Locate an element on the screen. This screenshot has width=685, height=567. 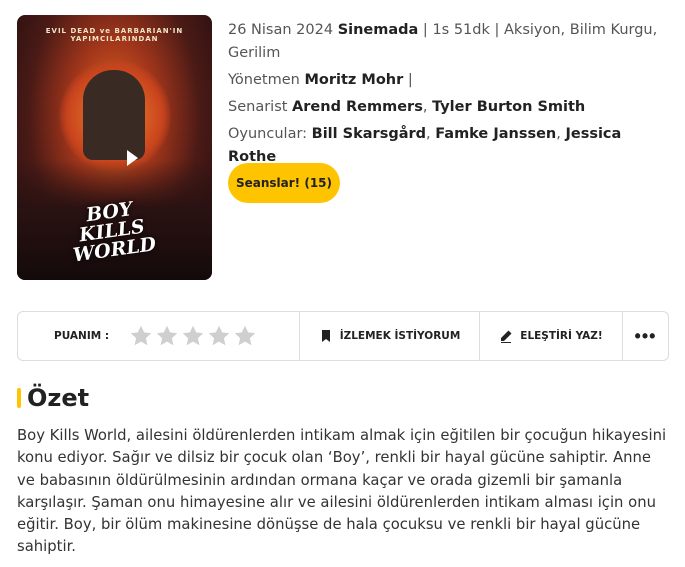
more-dots-icon: ••• is located at coordinates (645, 336).